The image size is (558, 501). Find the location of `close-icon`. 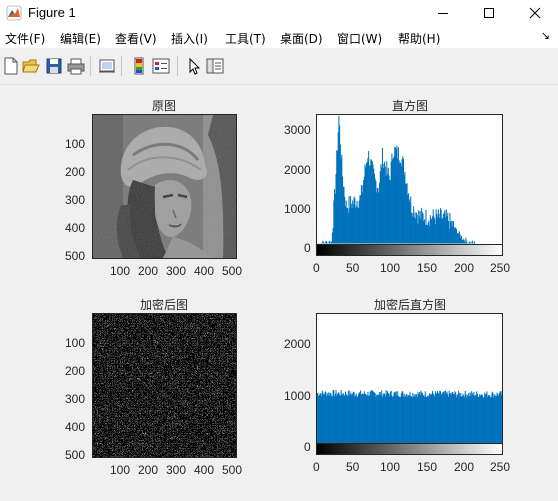

close-icon is located at coordinates (535, 13).